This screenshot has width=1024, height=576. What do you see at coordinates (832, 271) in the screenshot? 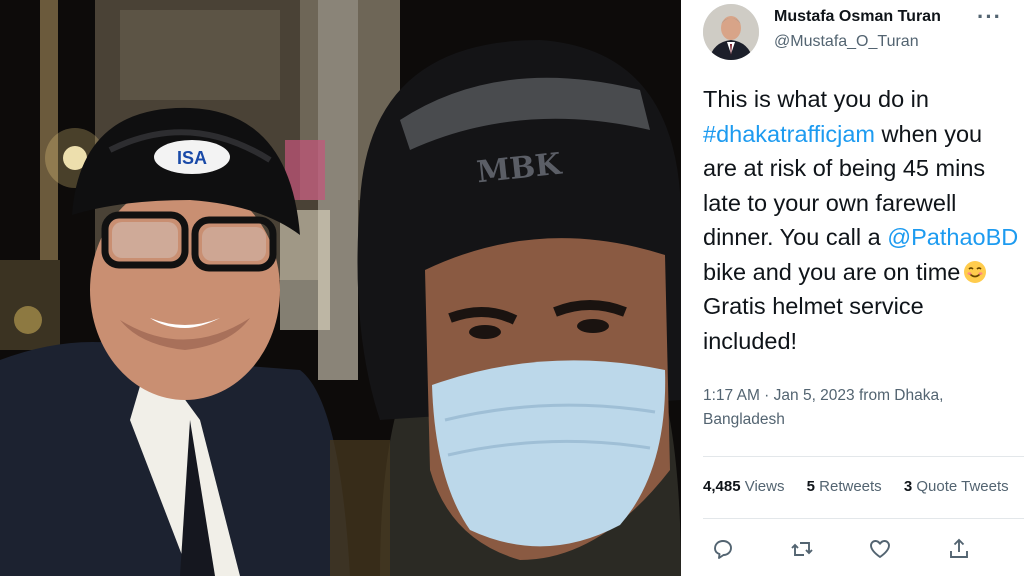
I see `tweet-text-part3: bike and you are on time` at bounding box center [832, 271].